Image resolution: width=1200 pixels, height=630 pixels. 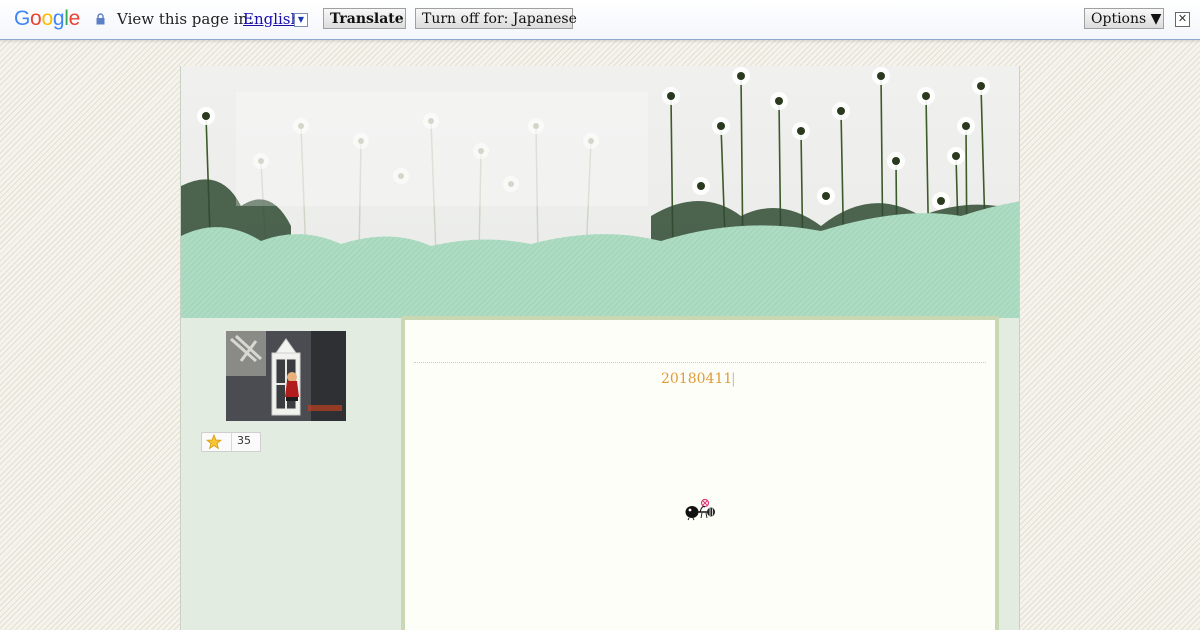 What do you see at coordinates (1182, 19) in the screenshot?
I see `close-icon: ✕` at bounding box center [1182, 19].